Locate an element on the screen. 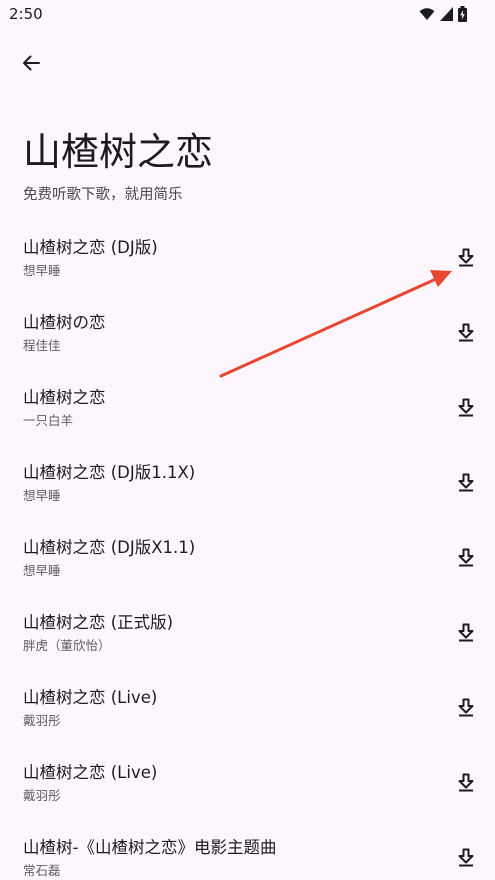 The image size is (495, 880). signal-icon is located at coordinates (446, 14).